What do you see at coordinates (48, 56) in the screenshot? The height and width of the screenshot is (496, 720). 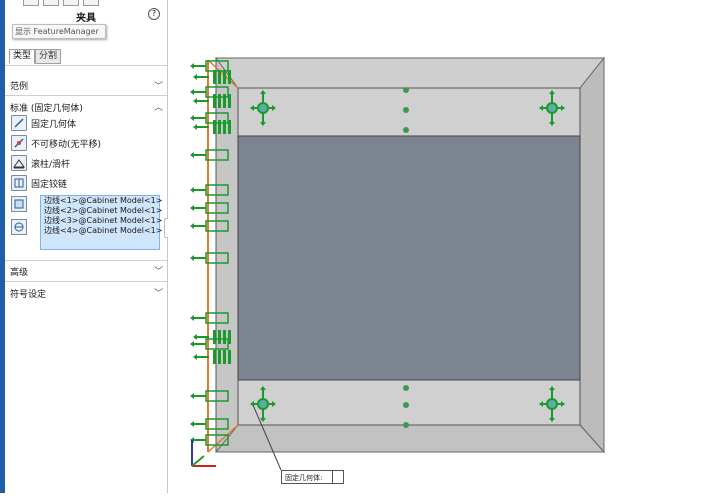 I see `tab-split: 分割` at bounding box center [48, 56].